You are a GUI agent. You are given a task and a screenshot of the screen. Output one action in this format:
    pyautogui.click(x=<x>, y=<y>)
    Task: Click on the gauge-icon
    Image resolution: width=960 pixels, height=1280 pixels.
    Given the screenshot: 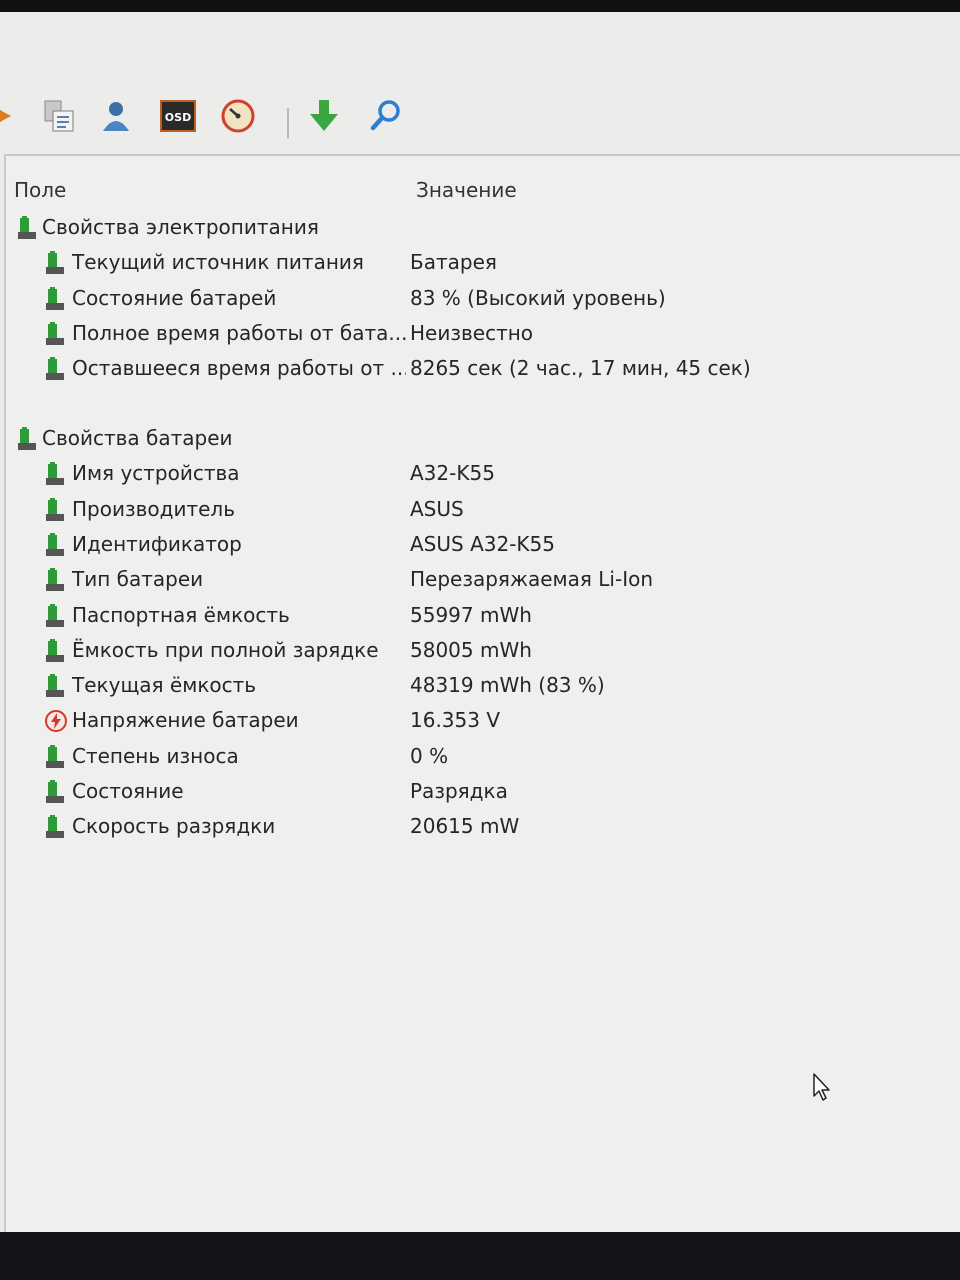 What is the action you would take?
    pyautogui.click(x=238, y=116)
    